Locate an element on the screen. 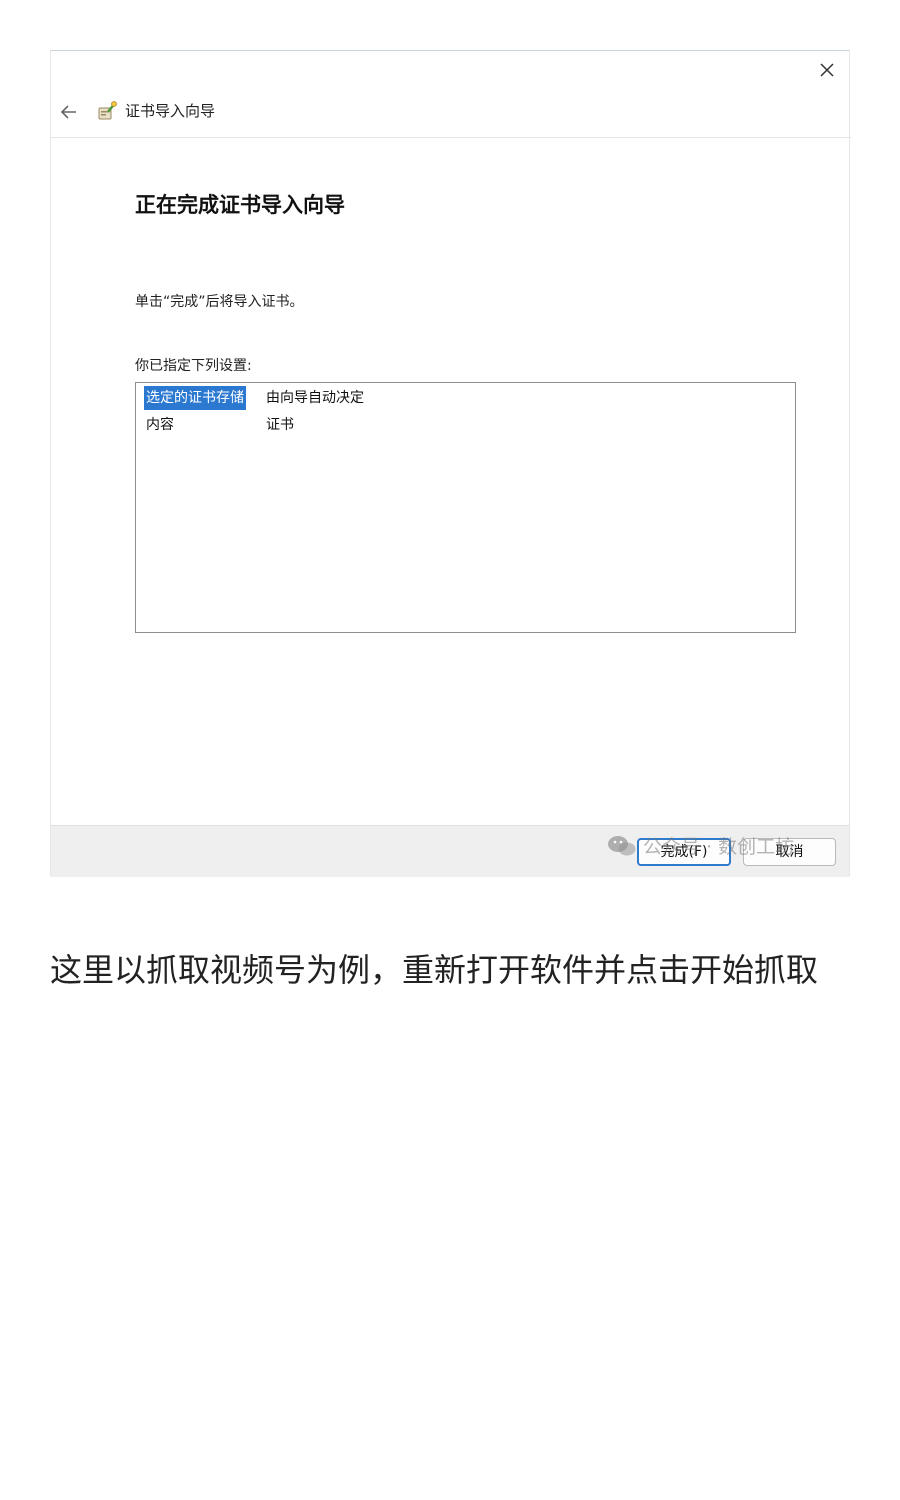  article-paragraph: 这里以抓取视频号为例，重新打开软件并点击开始抓取 is located at coordinates (434, 970).